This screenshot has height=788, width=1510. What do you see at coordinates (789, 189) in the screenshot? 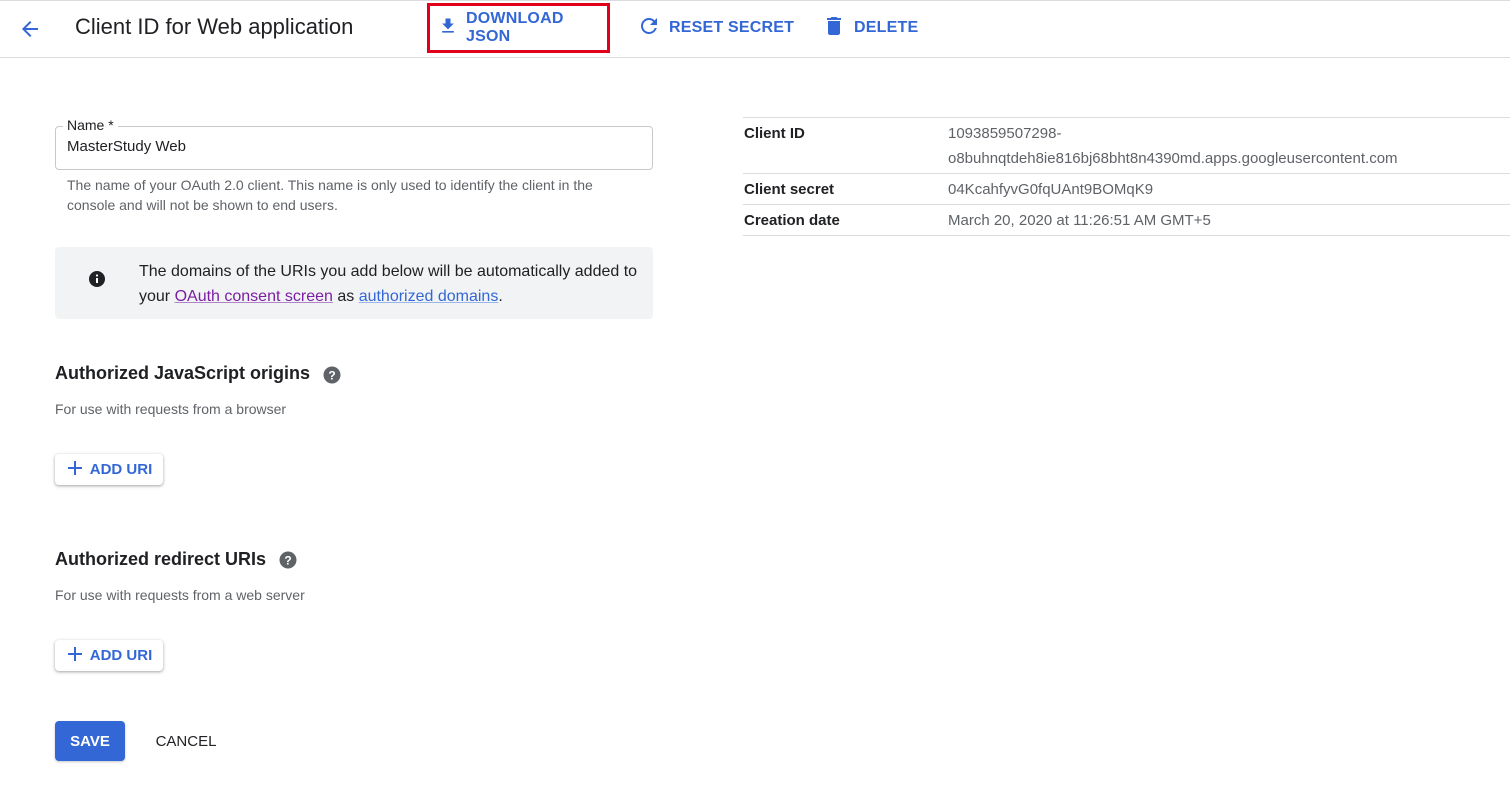
I see `client-secret-label: Client secret` at bounding box center [789, 189].